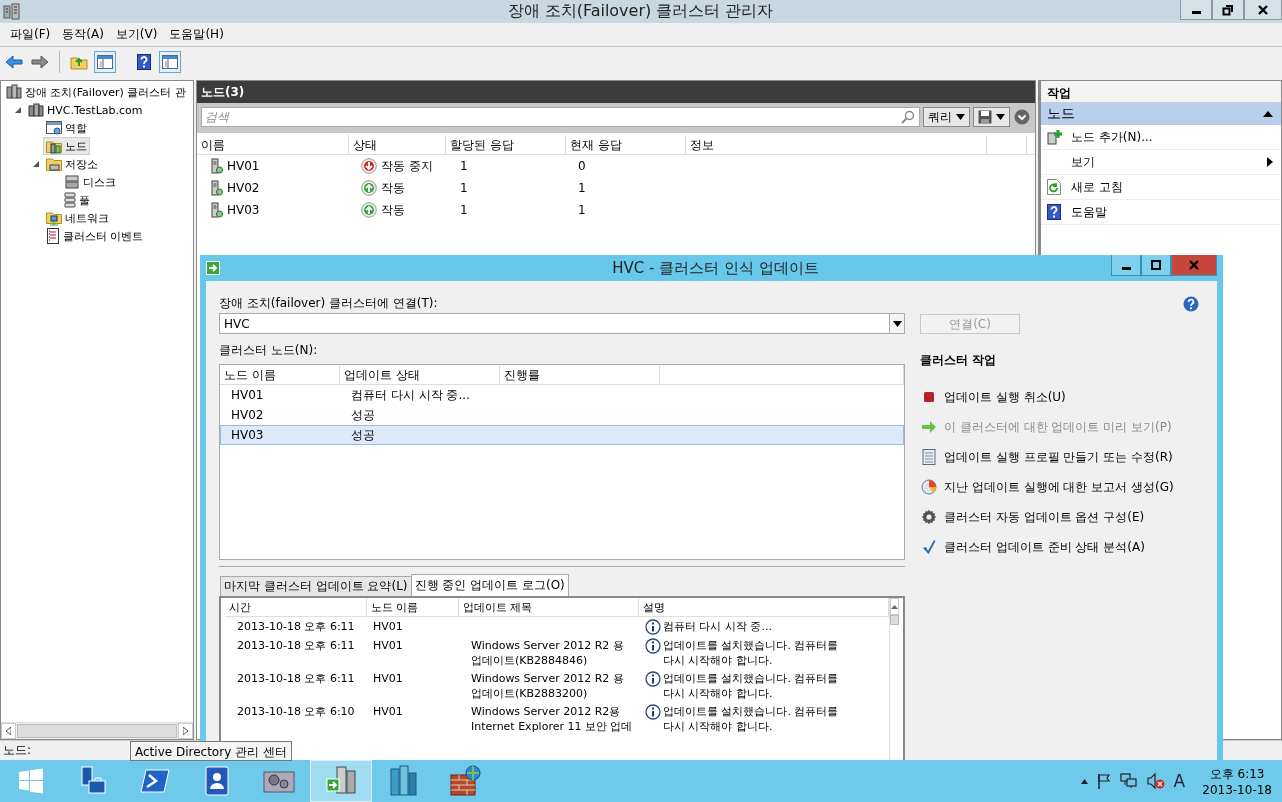 This screenshot has height=802, width=1282. What do you see at coordinates (489, 585) in the screenshot?
I see `tab: 진행 중인 업데이트 로그(O)` at bounding box center [489, 585].